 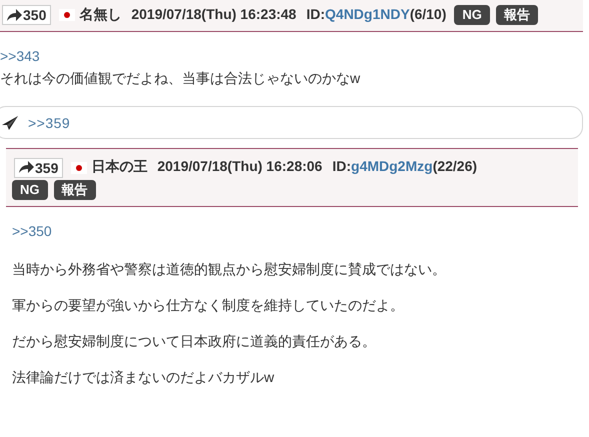 I want to click on post-count: (22/26), so click(x=455, y=166).